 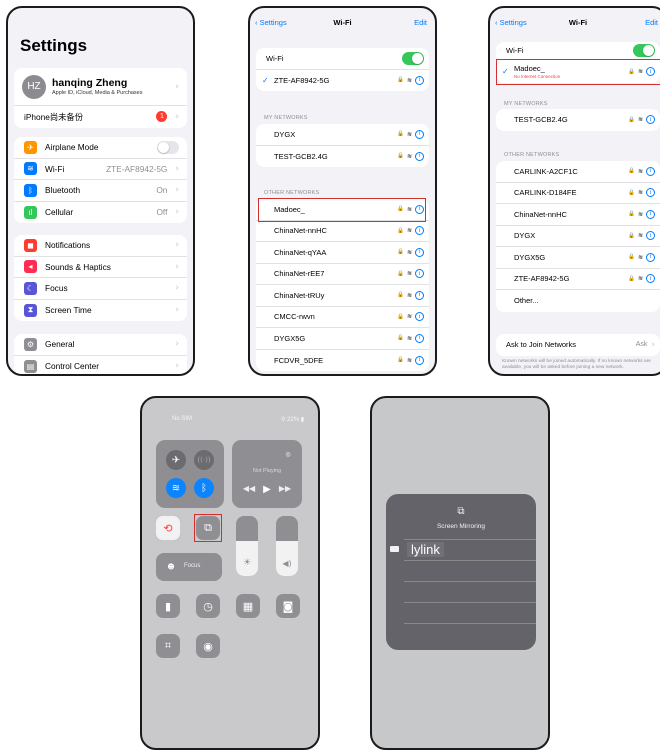 What do you see at coordinates (59, 212) in the screenshot?
I see `row-label: Cellular` at bounding box center [59, 212].